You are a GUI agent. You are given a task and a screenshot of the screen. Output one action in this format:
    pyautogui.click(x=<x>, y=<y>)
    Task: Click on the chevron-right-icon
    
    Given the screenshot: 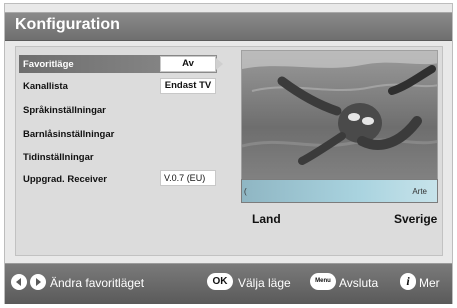 What is the action you would take?
    pyautogui.click(x=219, y=64)
    